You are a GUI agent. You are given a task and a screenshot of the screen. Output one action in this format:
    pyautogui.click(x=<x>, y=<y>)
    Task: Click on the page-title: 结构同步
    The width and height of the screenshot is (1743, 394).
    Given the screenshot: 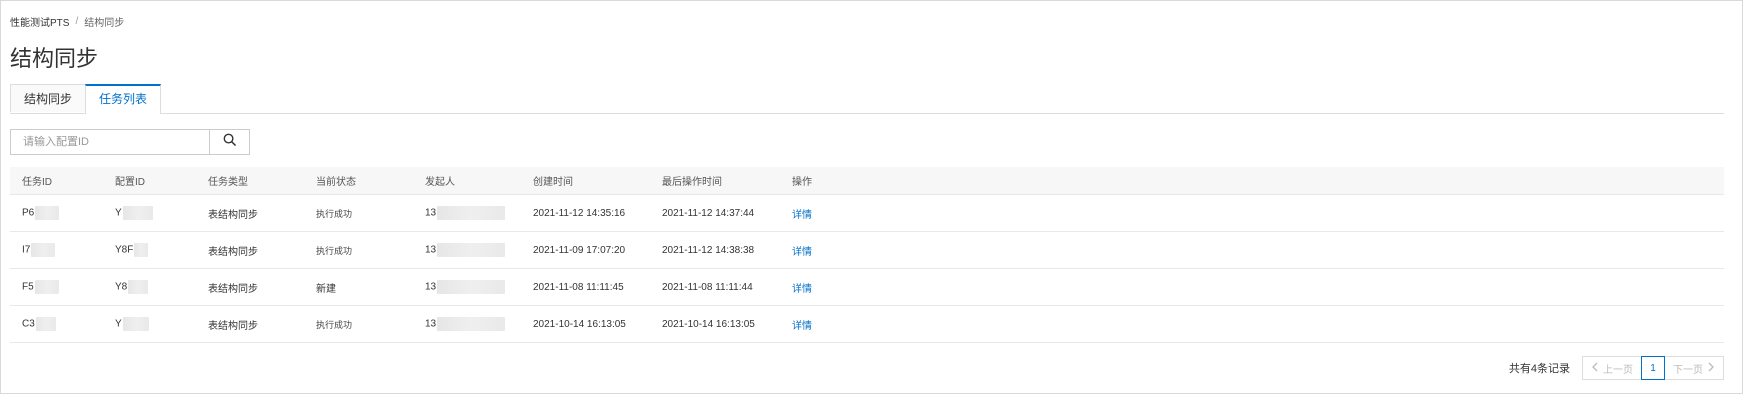 What is the action you would take?
    pyautogui.click(x=54, y=58)
    